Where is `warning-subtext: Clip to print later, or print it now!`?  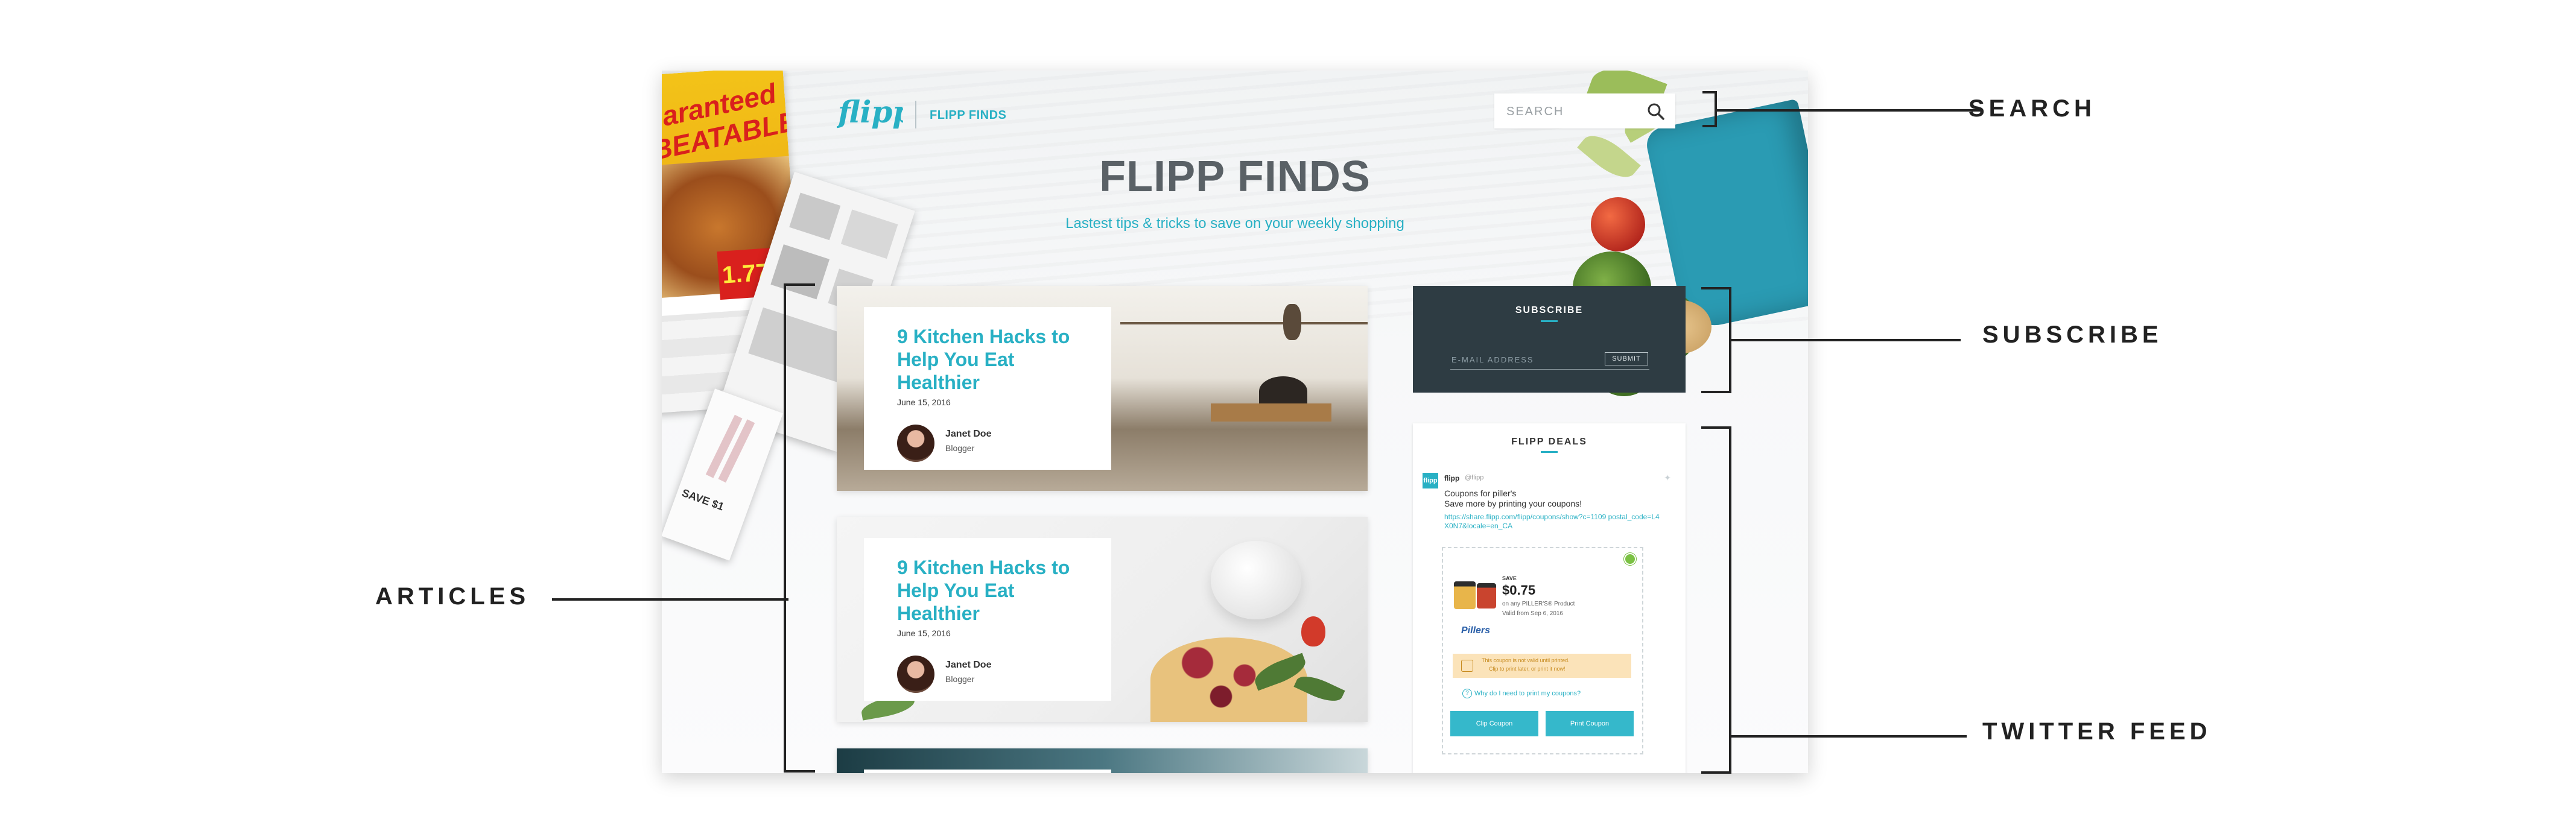 warning-subtext: Clip to print later, or print it now! is located at coordinates (1527, 669).